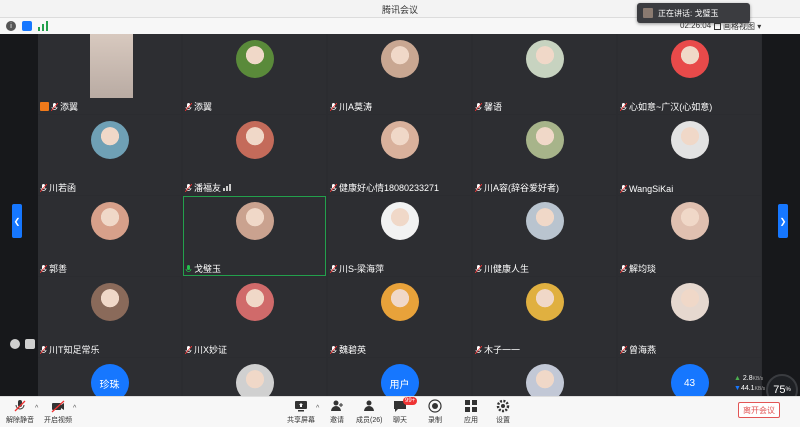  I want to click on active-speaker-indicator: 正在讲话: 戈璧玉, so click(693, 13).